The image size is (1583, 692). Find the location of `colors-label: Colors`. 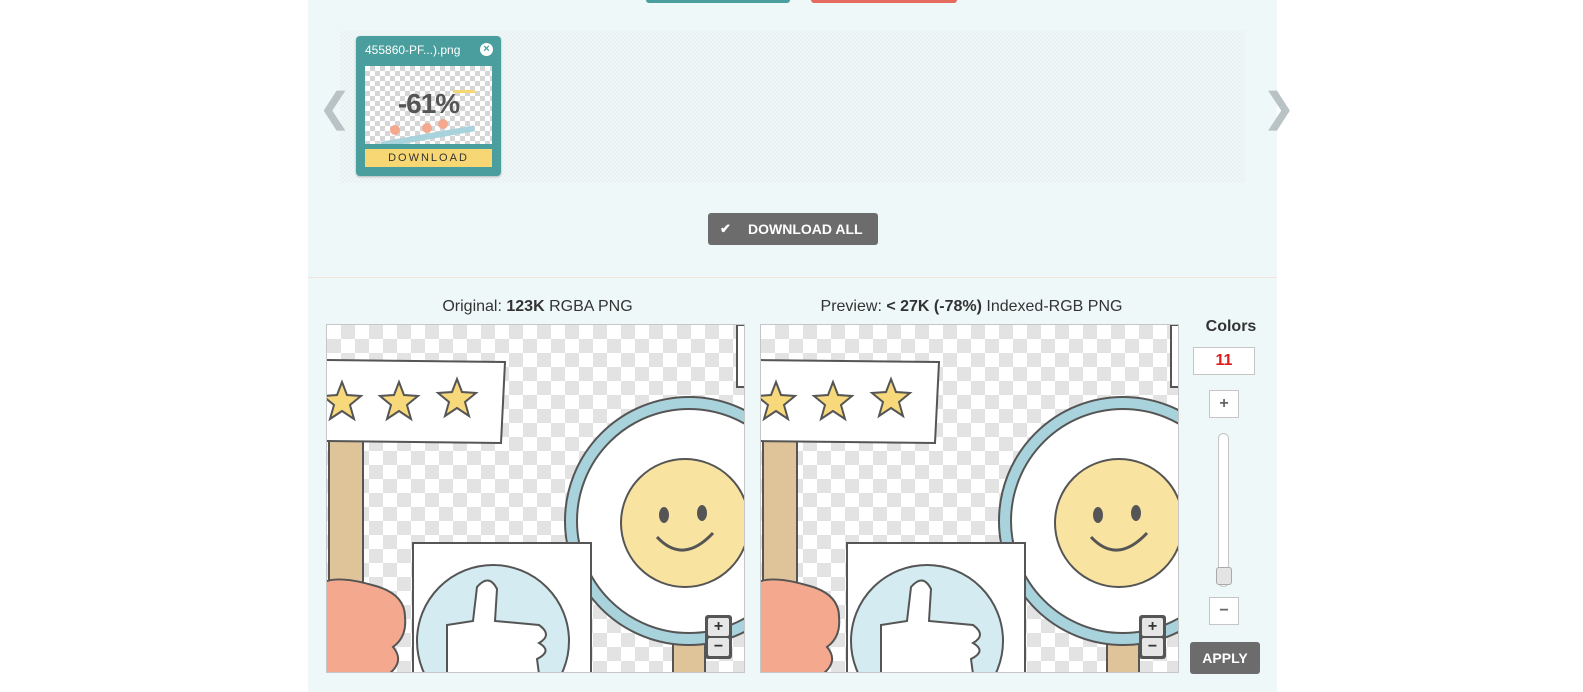

colors-label: Colors is located at coordinates (1231, 326).